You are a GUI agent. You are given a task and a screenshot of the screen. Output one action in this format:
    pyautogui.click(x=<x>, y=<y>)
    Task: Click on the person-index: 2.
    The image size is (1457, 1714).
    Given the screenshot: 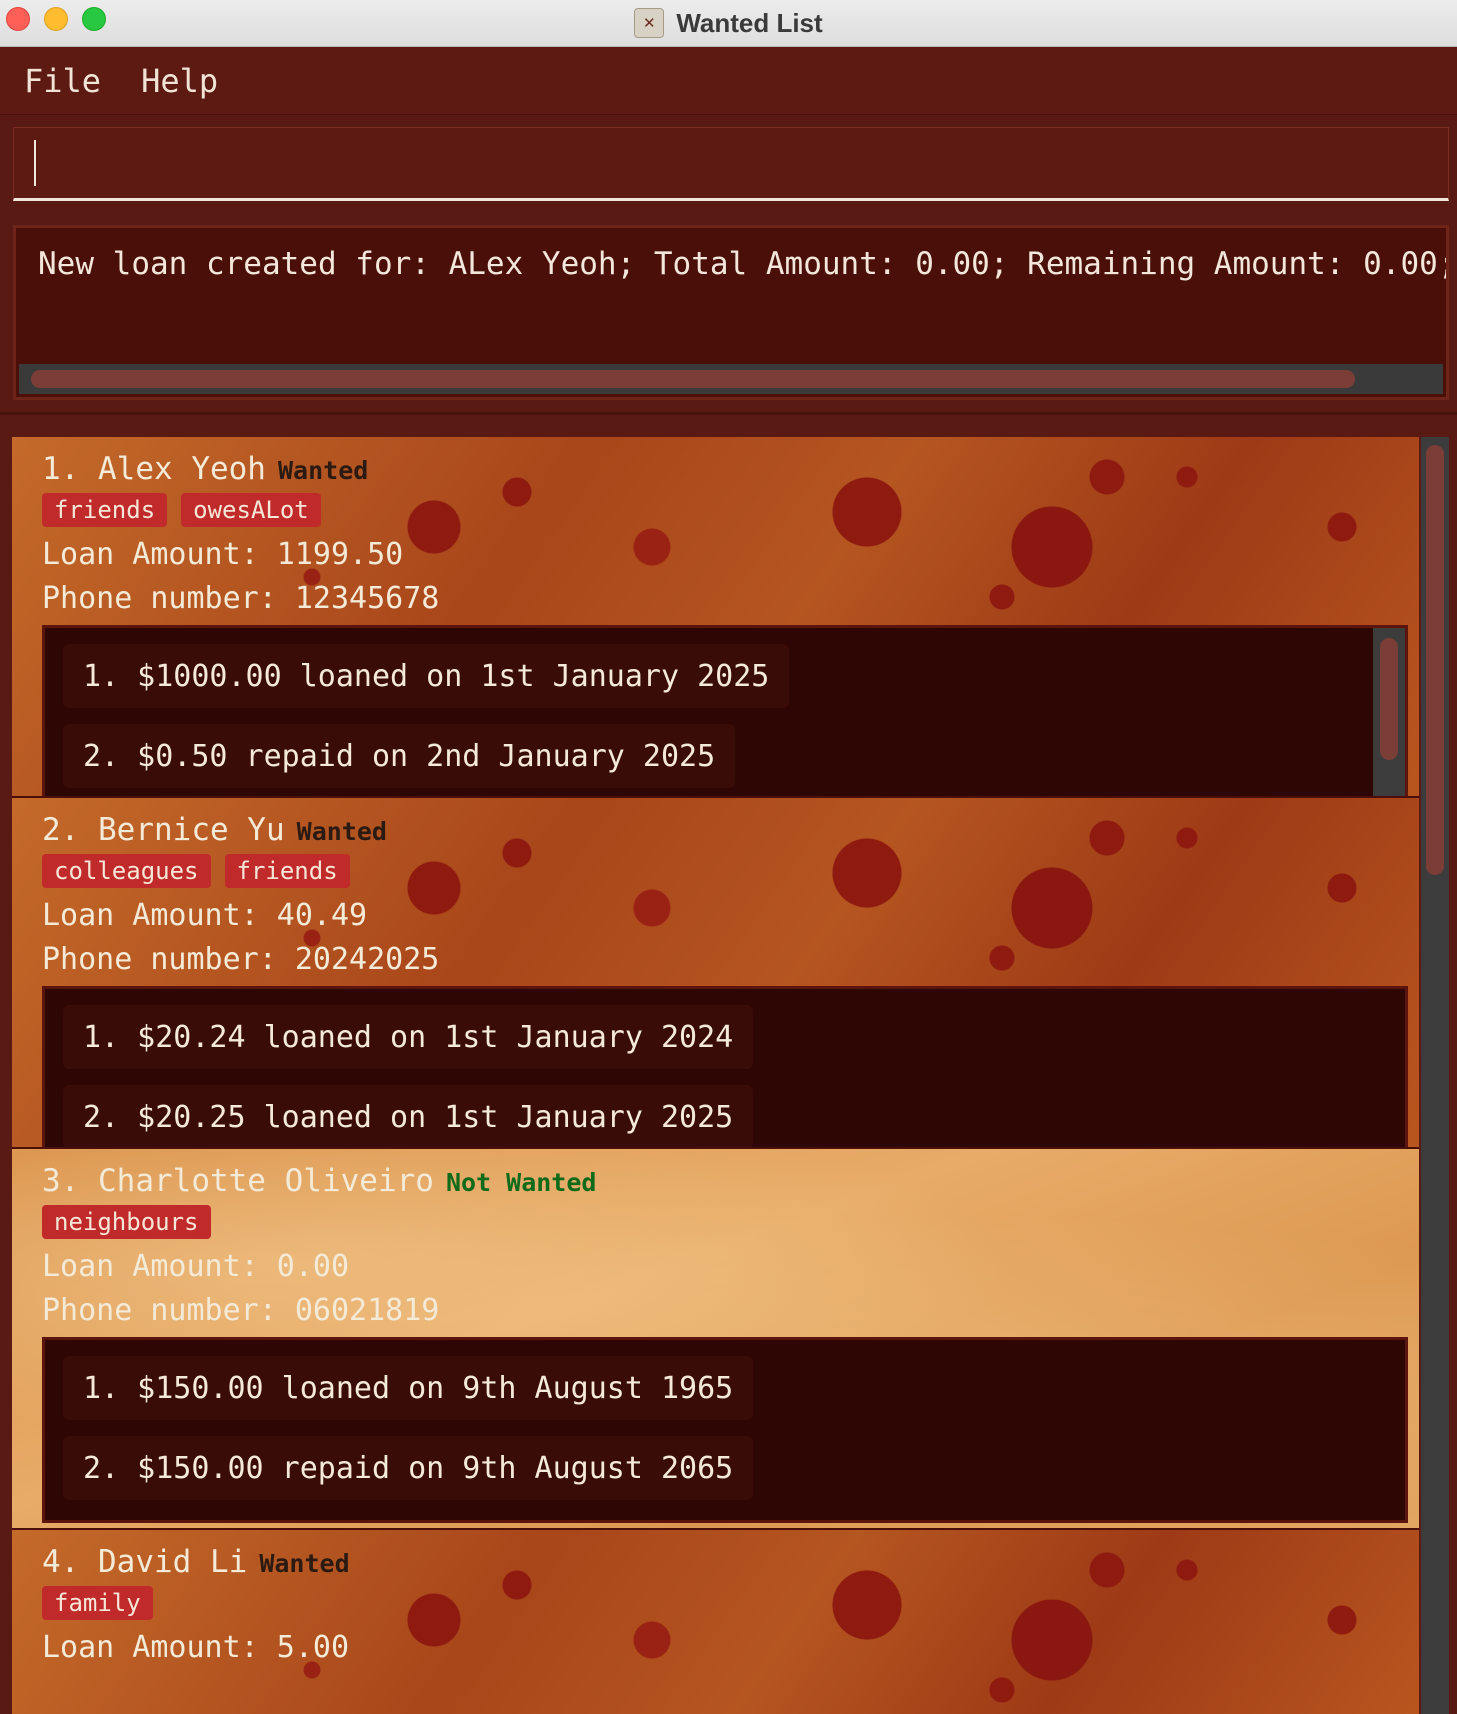 What is the action you would take?
    pyautogui.click(x=61, y=830)
    